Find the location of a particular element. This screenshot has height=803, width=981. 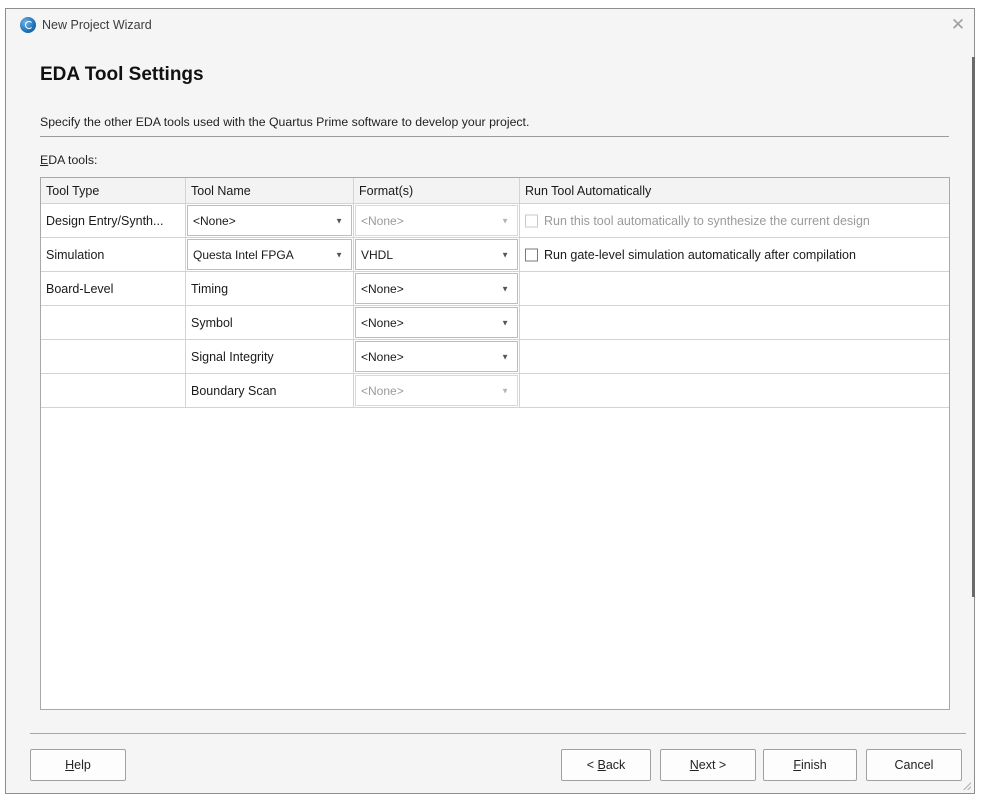

tool-name-dropdown: <None> ▼ is located at coordinates (269, 220).